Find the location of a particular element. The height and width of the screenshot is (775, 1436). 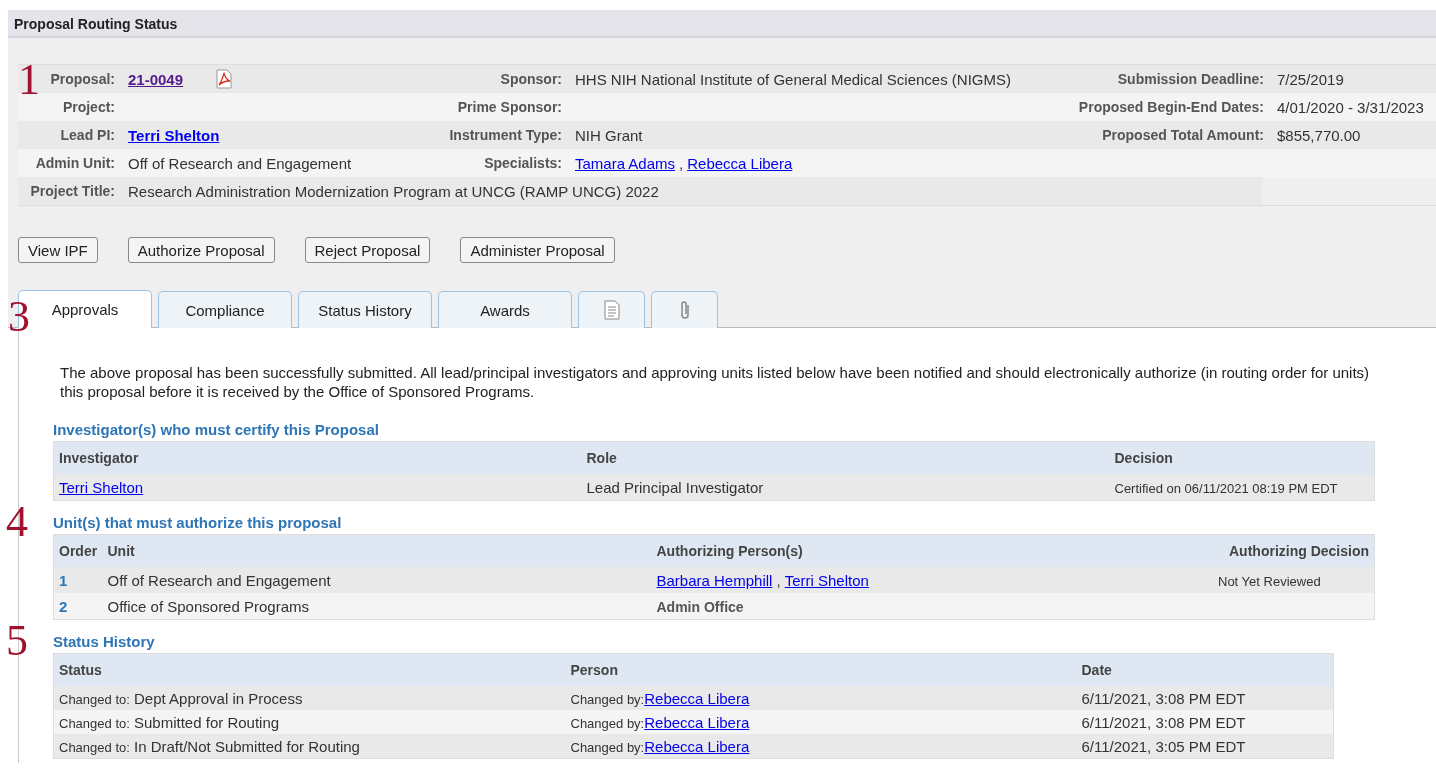

callout-number: 5 is located at coordinates (17, 641).